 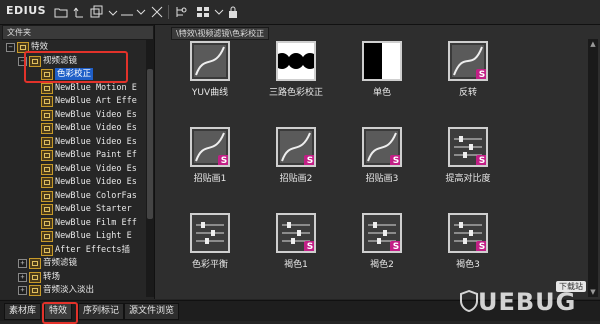 I want to click on effect-tile: S 招贴画1, so click(x=210, y=158).